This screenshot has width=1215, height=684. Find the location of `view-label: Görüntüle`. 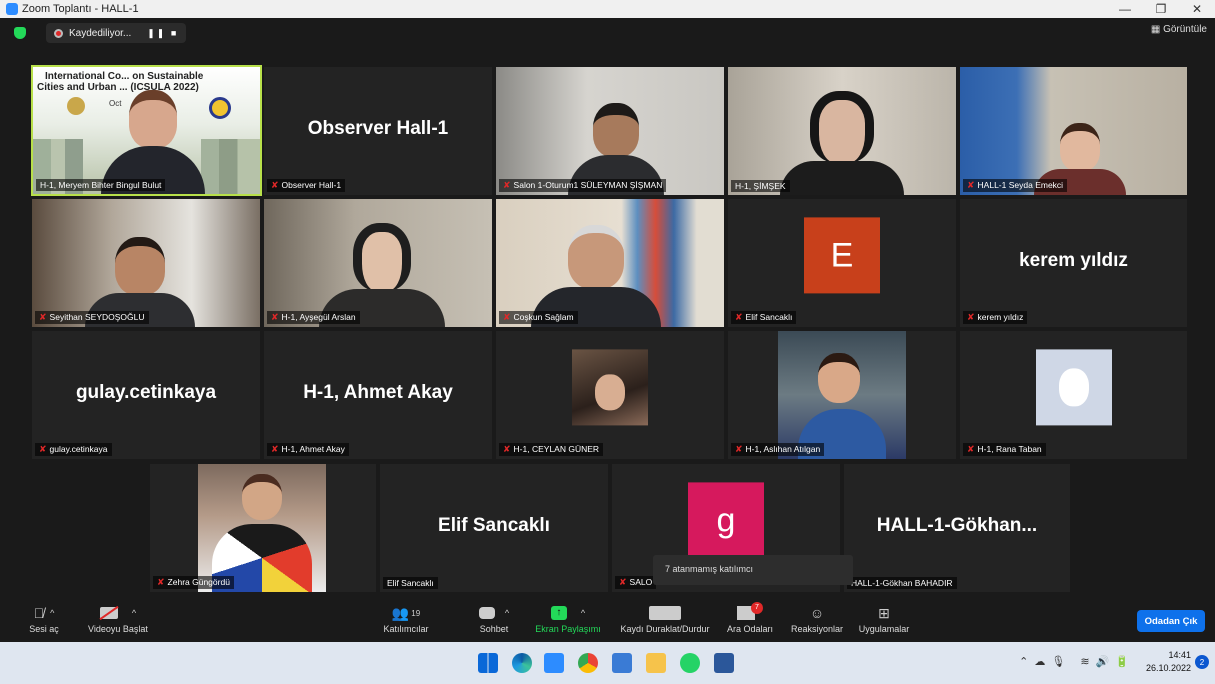

view-label: Görüntüle is located at coordinates (1185, 29).